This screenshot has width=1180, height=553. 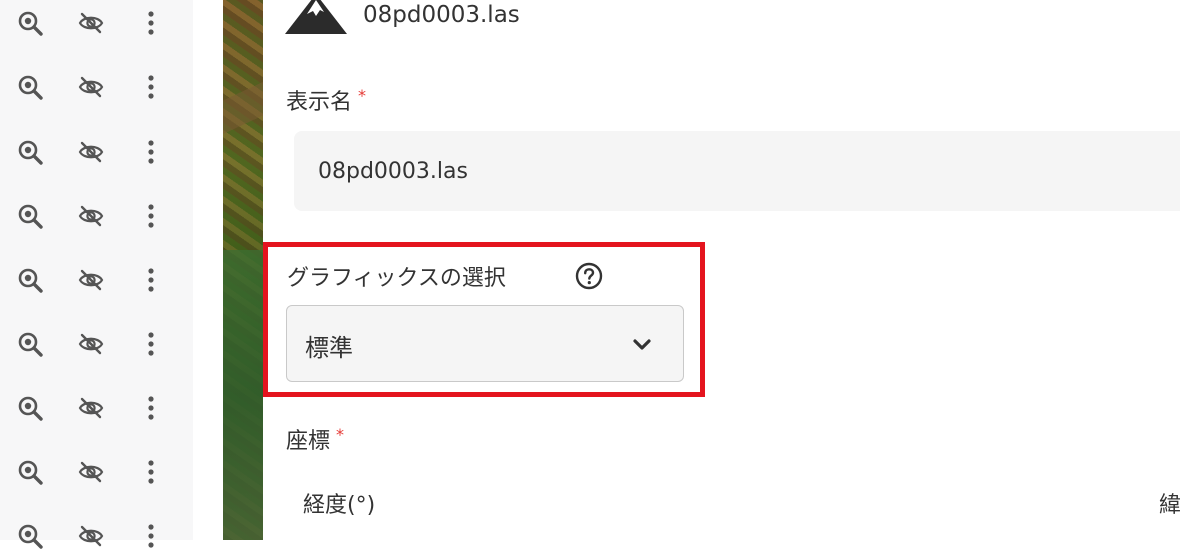 What do you see at coordinates (329, 348) in the screenshot?
I see `graphics-select-value: 標準` at bounding box center [329, 348].